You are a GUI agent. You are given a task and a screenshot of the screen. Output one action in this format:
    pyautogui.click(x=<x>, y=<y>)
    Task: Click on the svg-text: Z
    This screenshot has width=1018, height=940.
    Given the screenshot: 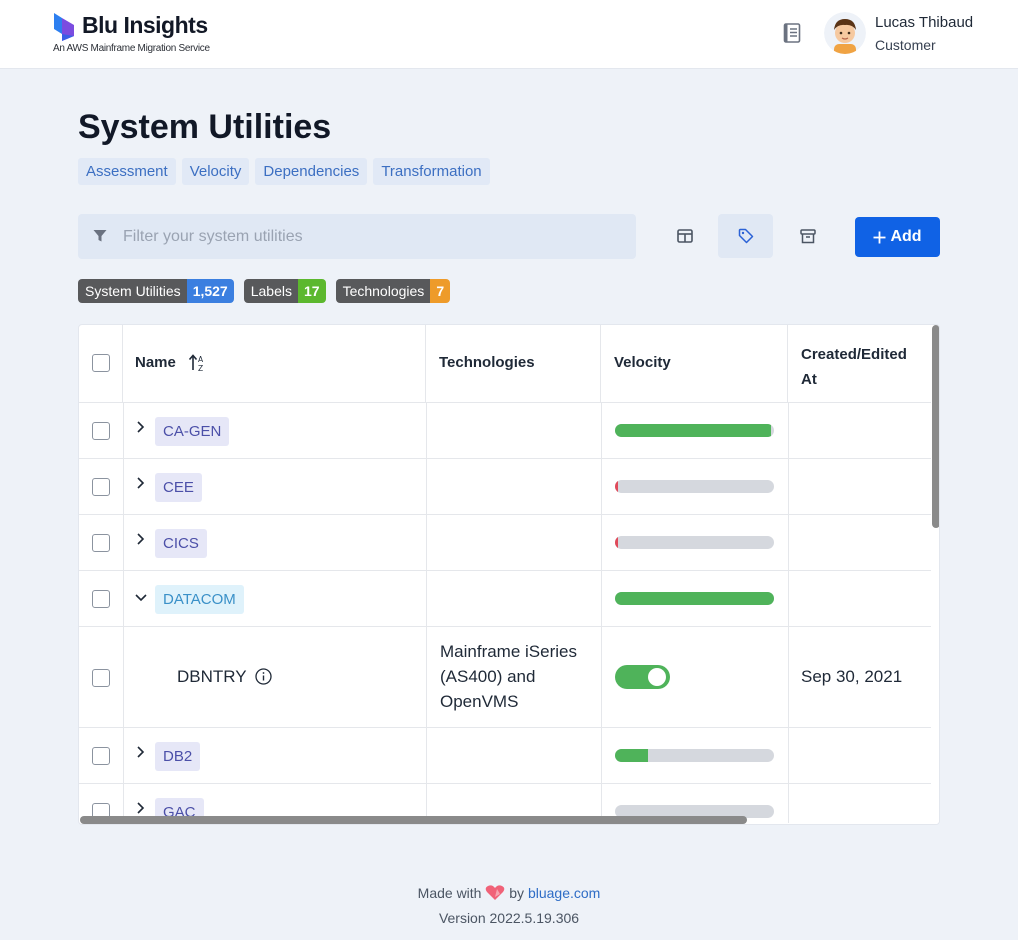 What is the action you would take?
    pyautogui.click(x=200, y=368)
    